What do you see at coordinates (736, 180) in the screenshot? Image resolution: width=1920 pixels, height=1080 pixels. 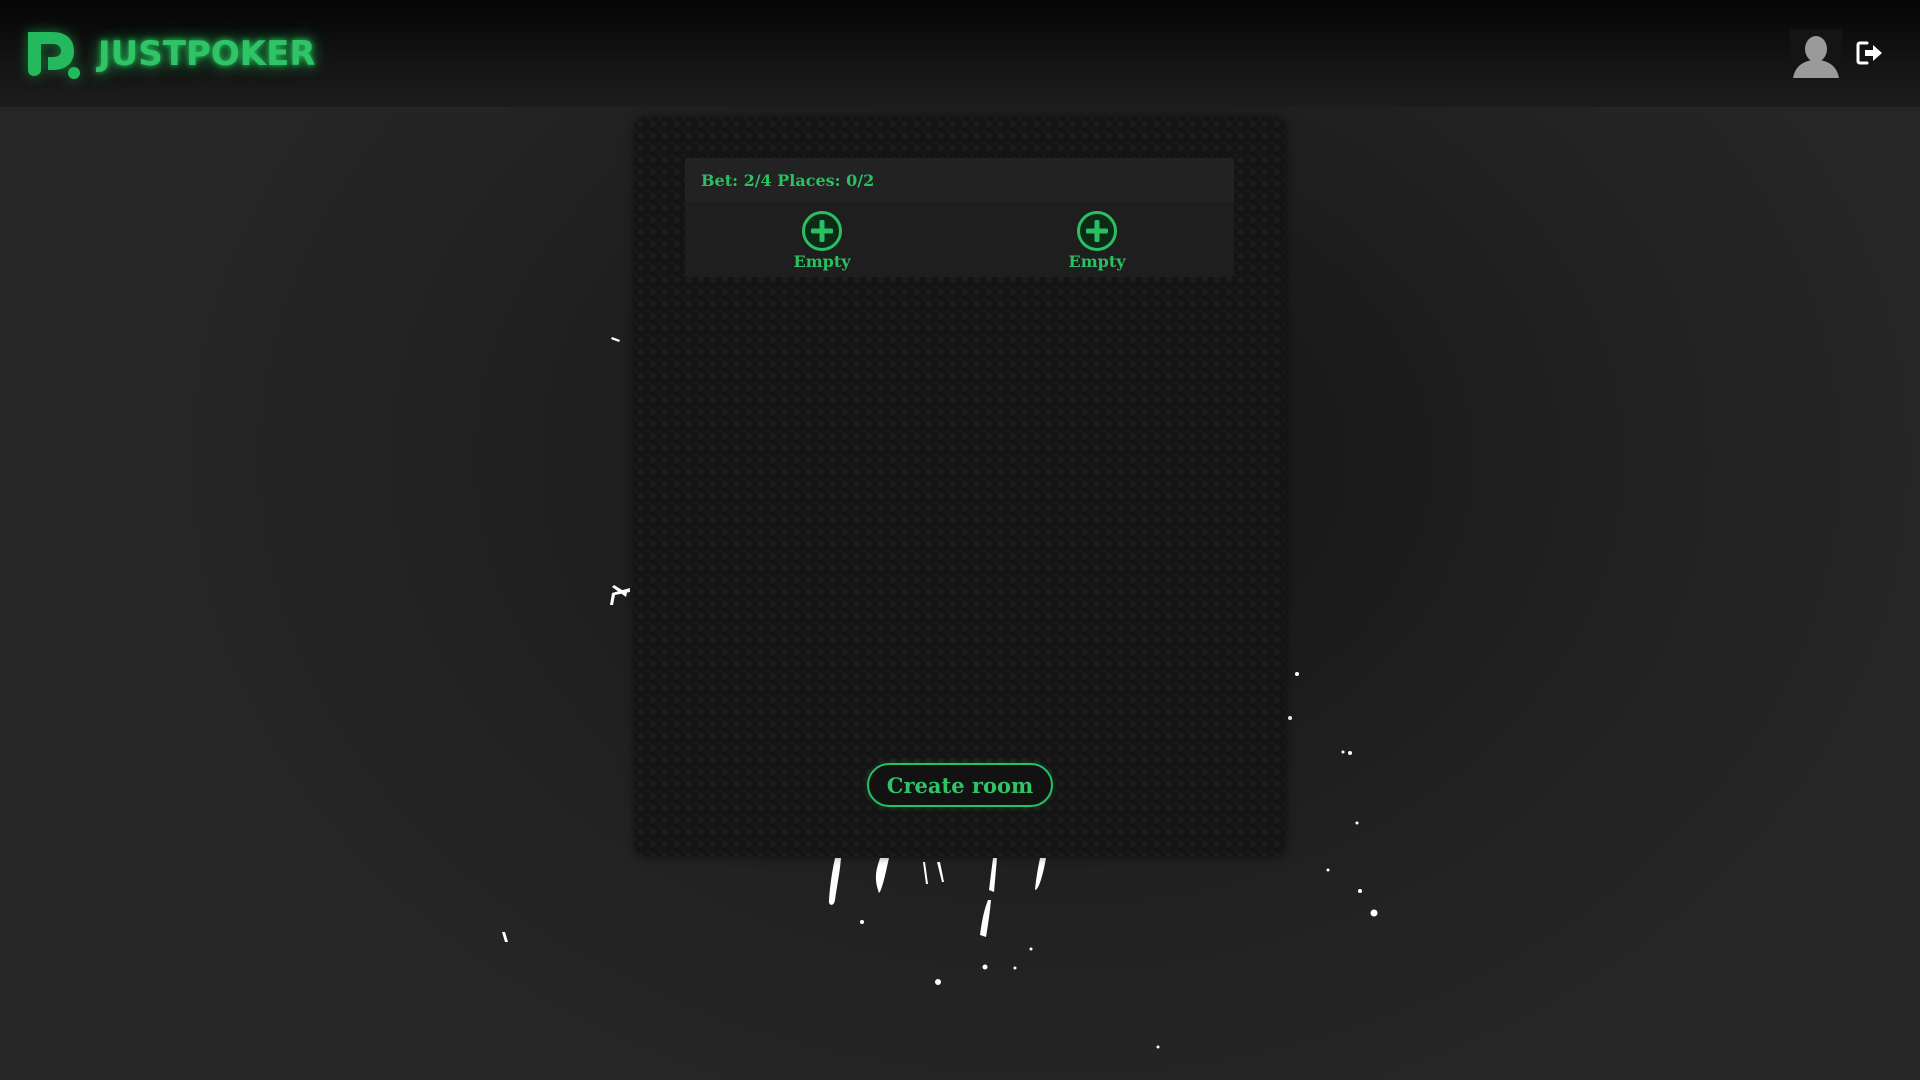 I see `room-bet-label: Bet: 2/4` at bounding box center [736, 180].